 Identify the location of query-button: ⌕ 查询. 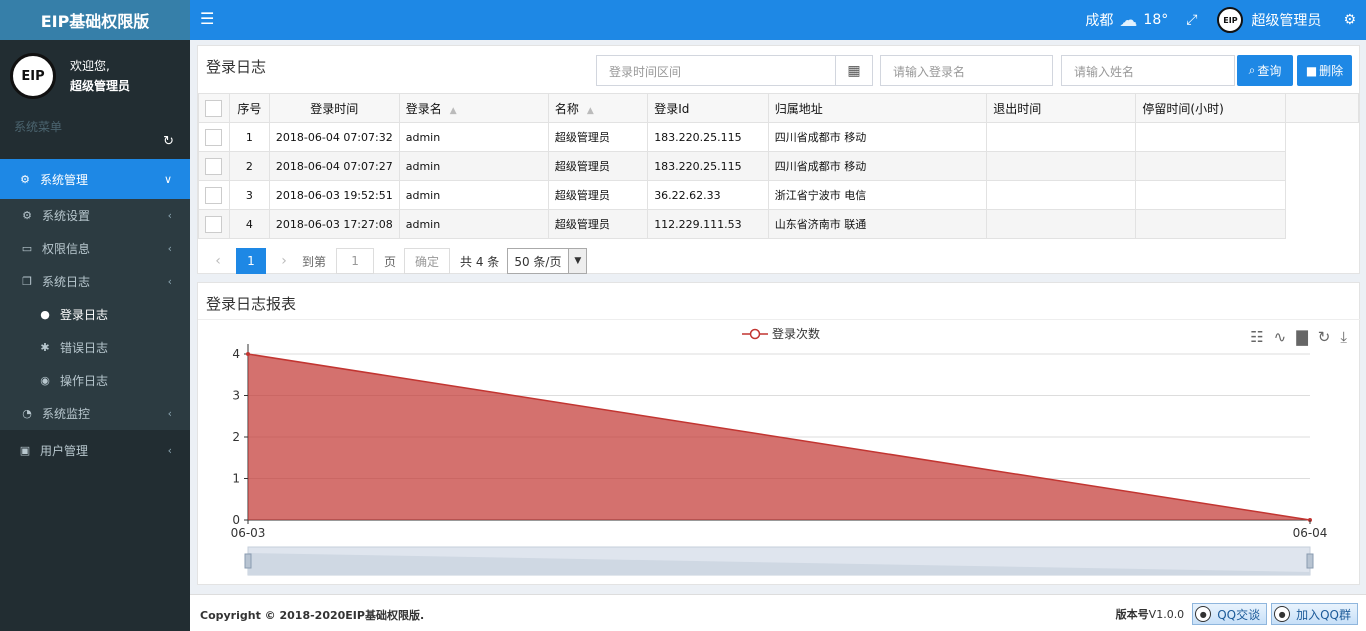
(1265, 70).